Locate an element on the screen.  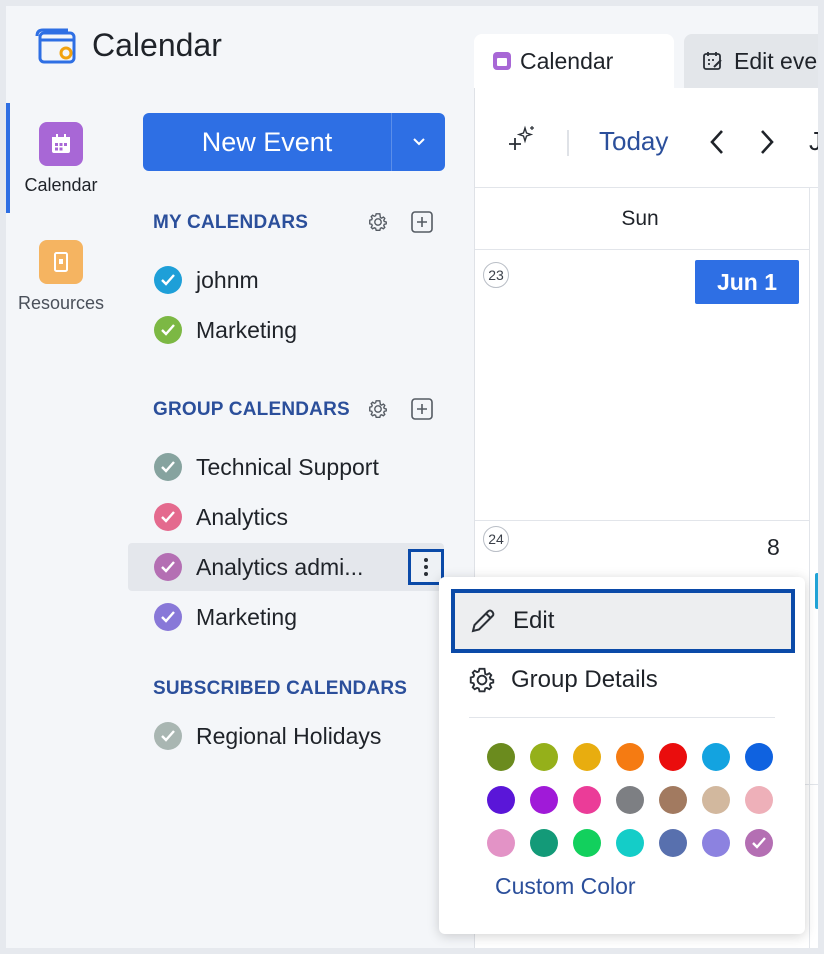
custom-color-link: Custom Color is located at coordinates (565, 886).